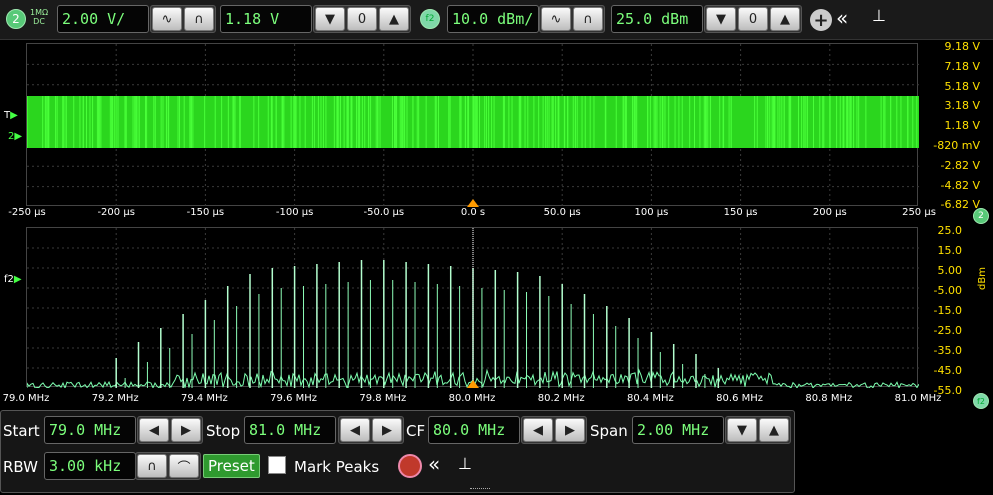  I want to click on vscale-increase-button: ∩, so click(199, 19).